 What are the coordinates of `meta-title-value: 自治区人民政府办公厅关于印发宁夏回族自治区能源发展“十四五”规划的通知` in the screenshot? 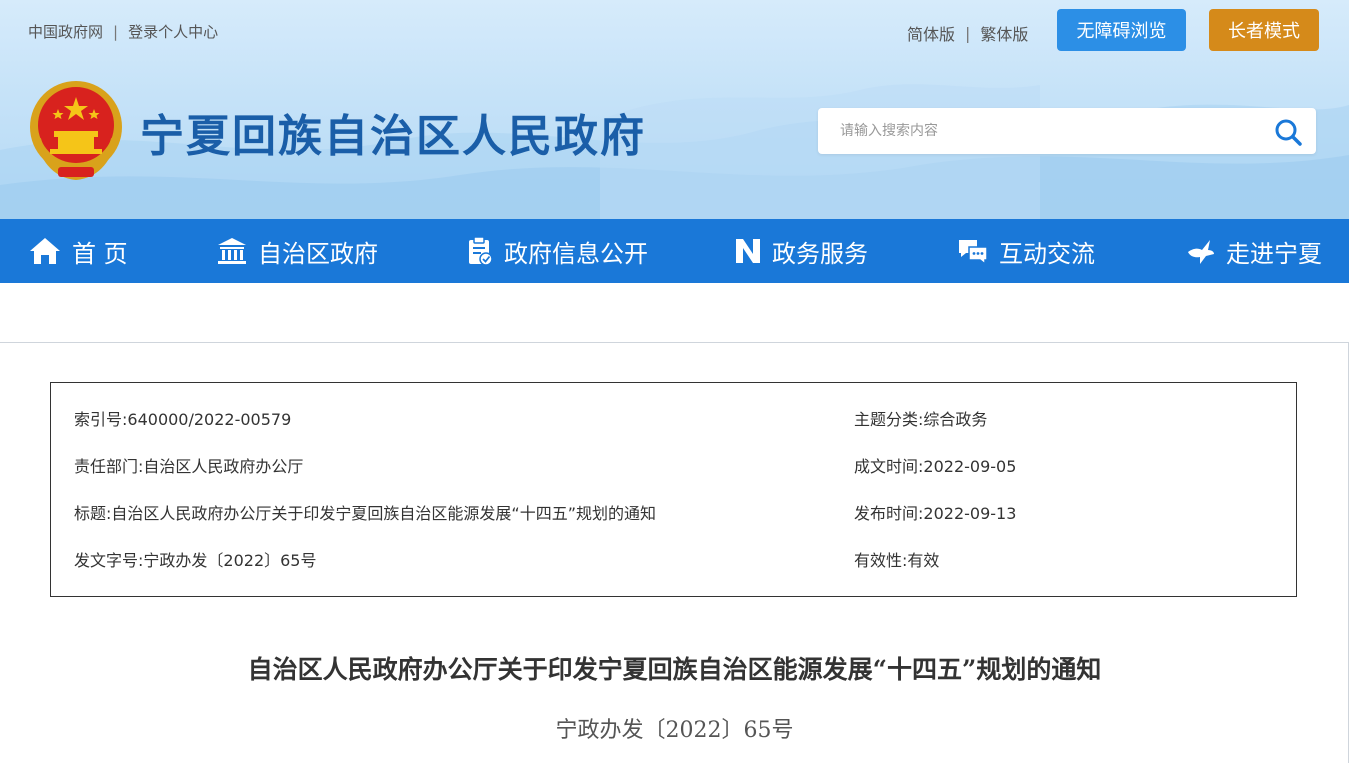 It's located at (383, 513).